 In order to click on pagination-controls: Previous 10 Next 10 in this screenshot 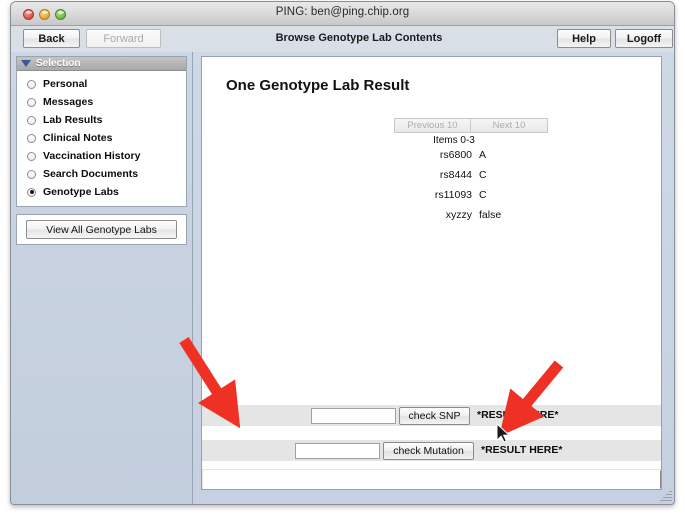, I will do `click(471, 125)`.